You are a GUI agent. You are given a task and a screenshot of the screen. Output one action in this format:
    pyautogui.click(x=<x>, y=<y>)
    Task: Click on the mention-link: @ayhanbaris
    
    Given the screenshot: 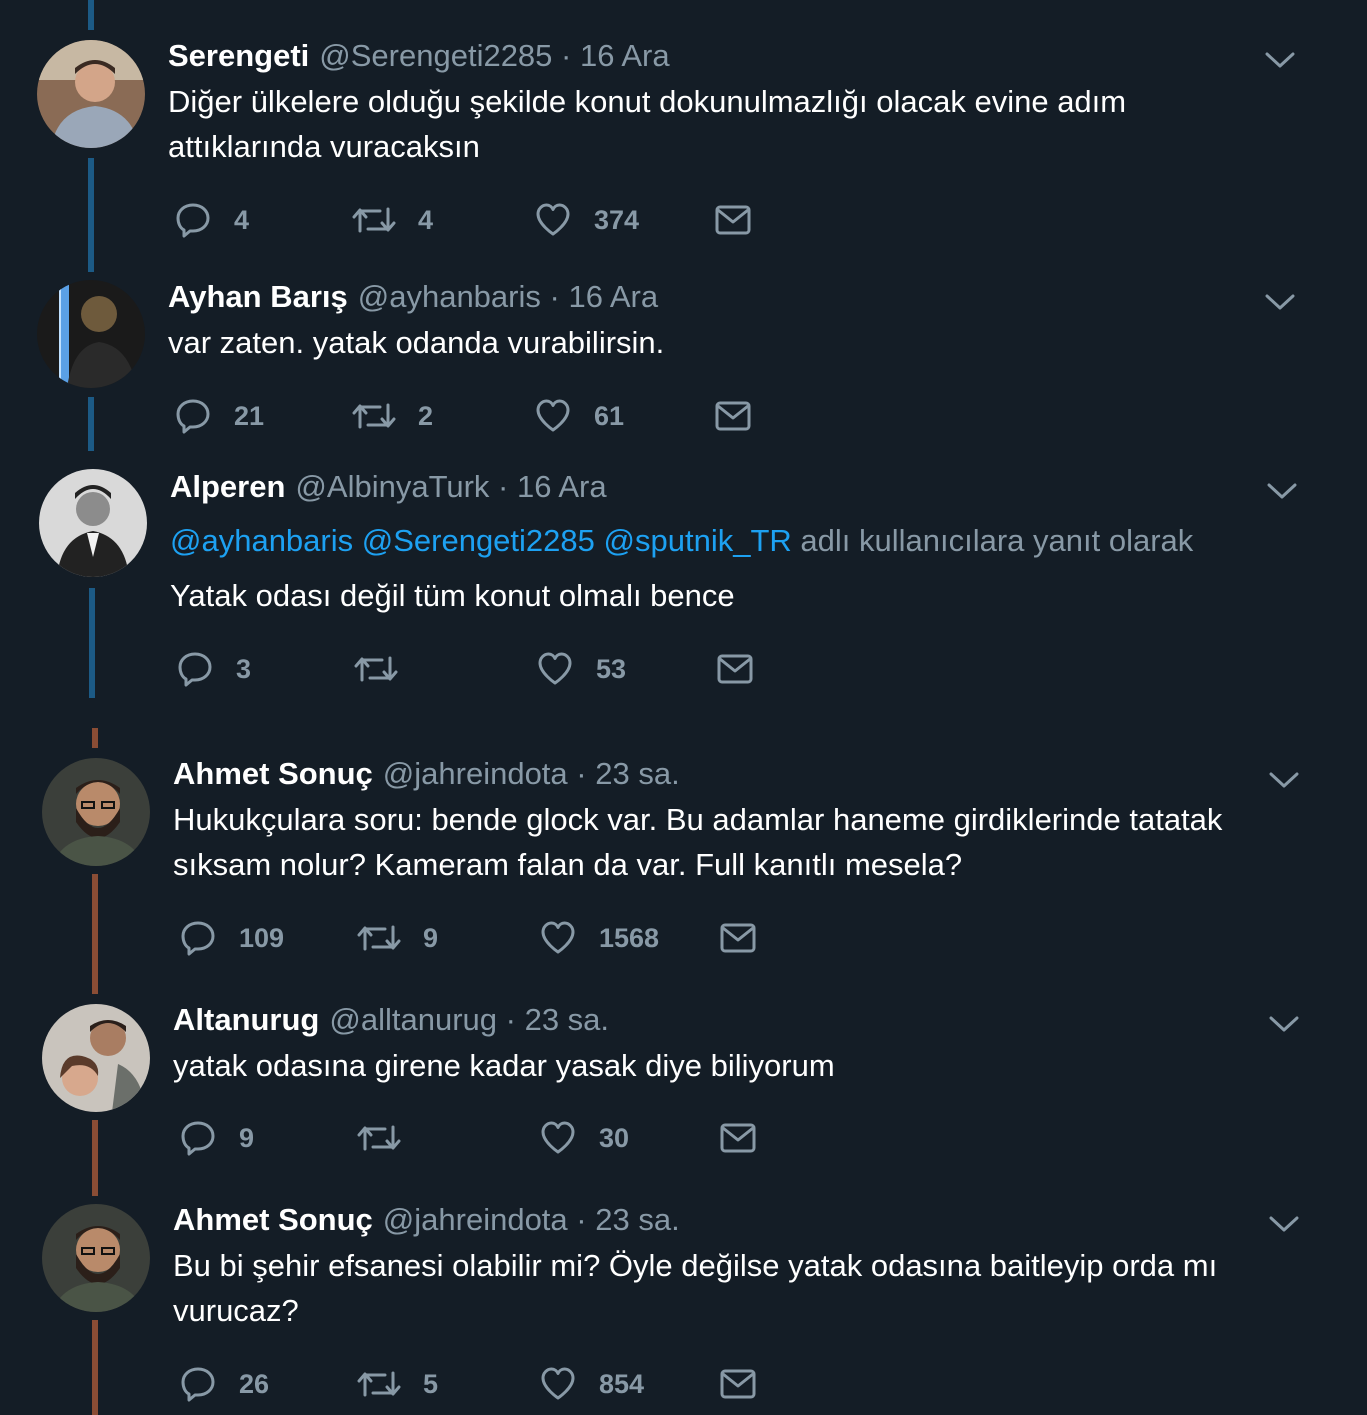 What is the action you would take?
    pyautogui.click(x=261, y=540)
    